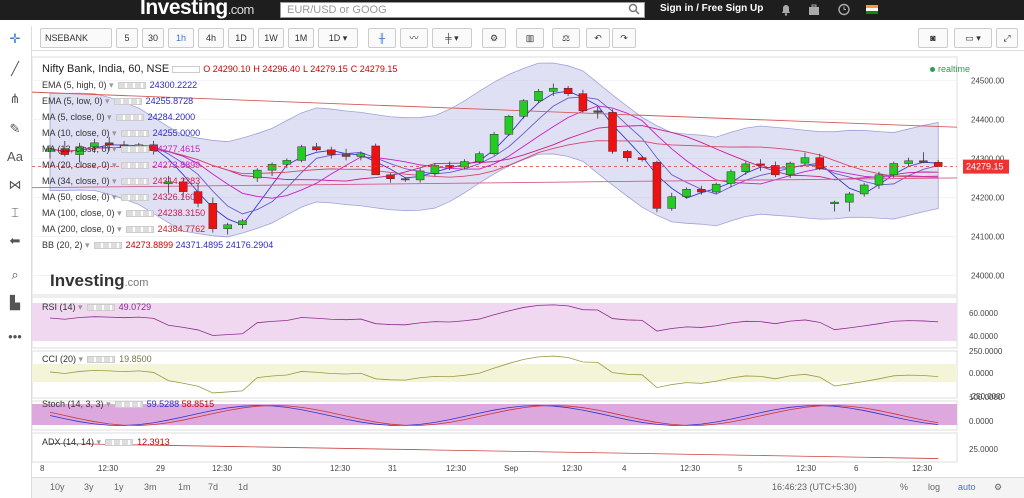  Describe the element at coordinates (123, 229) in the screenshot. I see `legend-ind-9: MA (200, close, 0) ▾ 24384.7762` at that location.